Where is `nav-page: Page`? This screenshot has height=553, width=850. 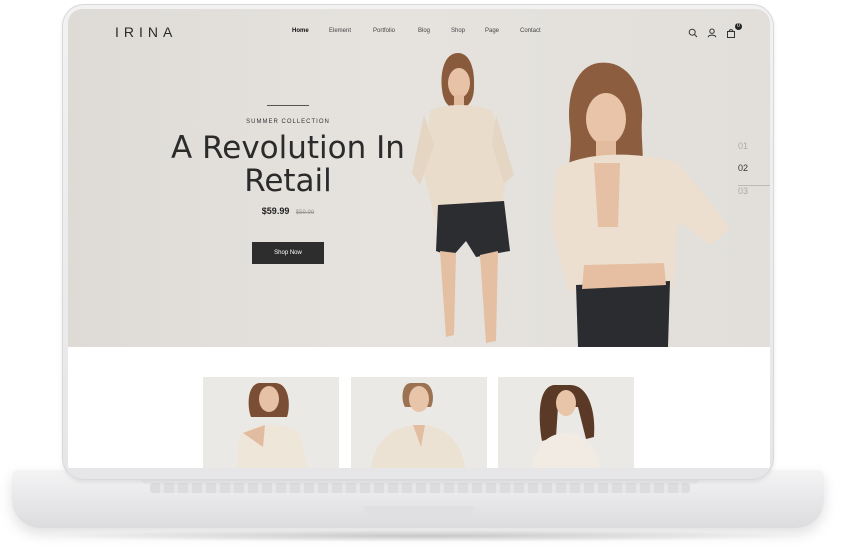 nav-page: Page is located at coordinates (492, 31).